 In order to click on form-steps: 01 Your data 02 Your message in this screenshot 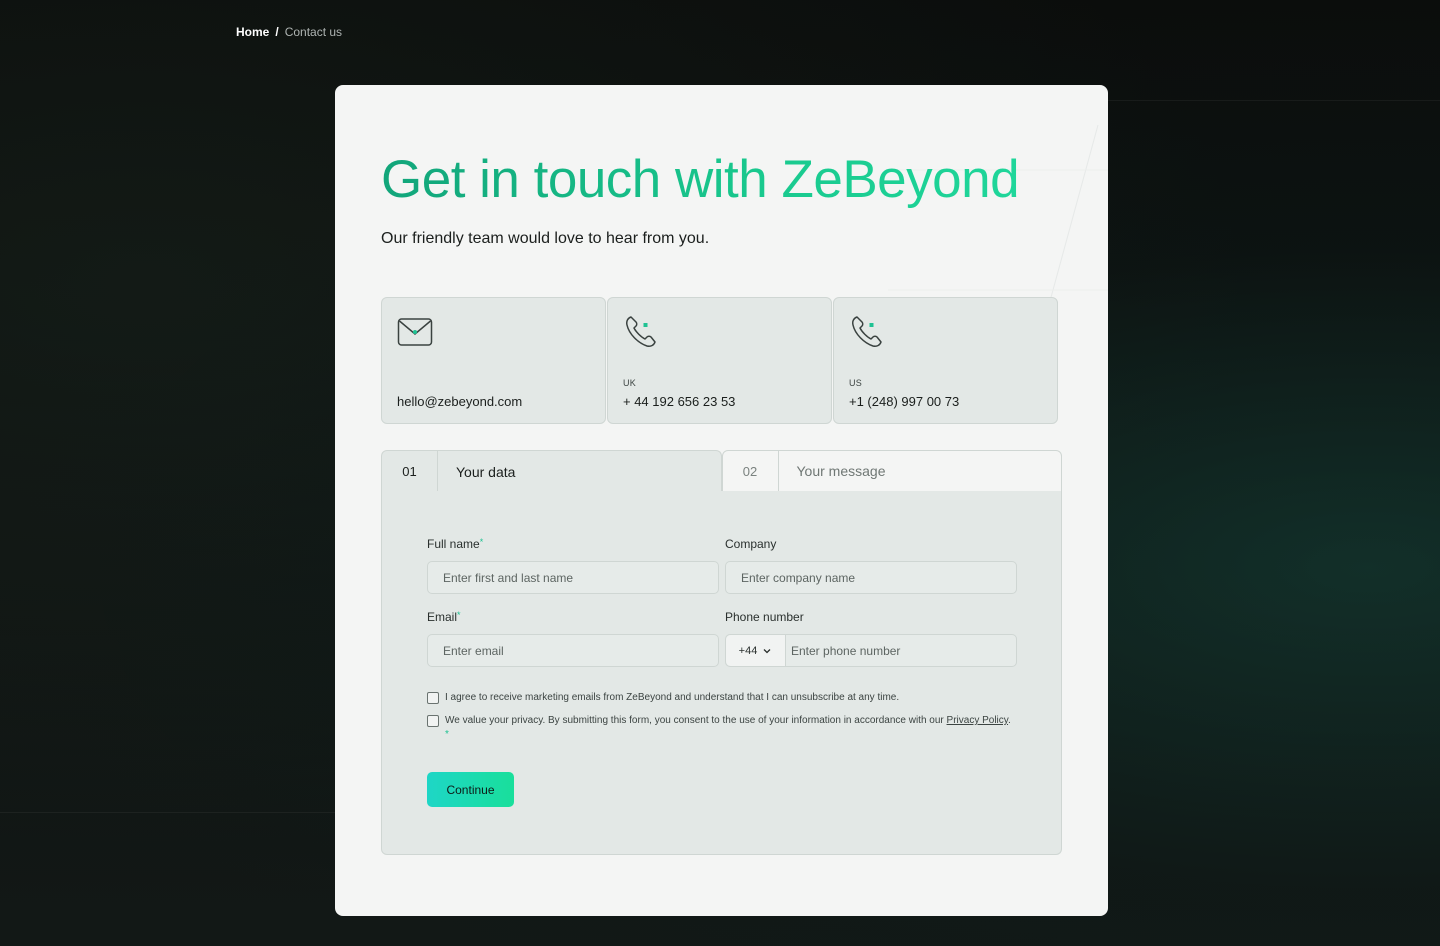, I will do `click(721, 471)`.